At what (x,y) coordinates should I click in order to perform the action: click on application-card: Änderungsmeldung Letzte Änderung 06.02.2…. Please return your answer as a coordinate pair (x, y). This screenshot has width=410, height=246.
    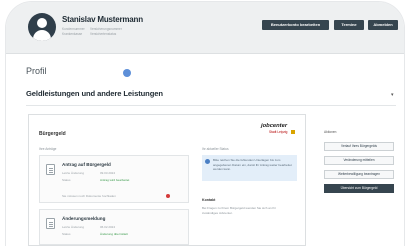
    Looking at the image, I should click on (114, 227).